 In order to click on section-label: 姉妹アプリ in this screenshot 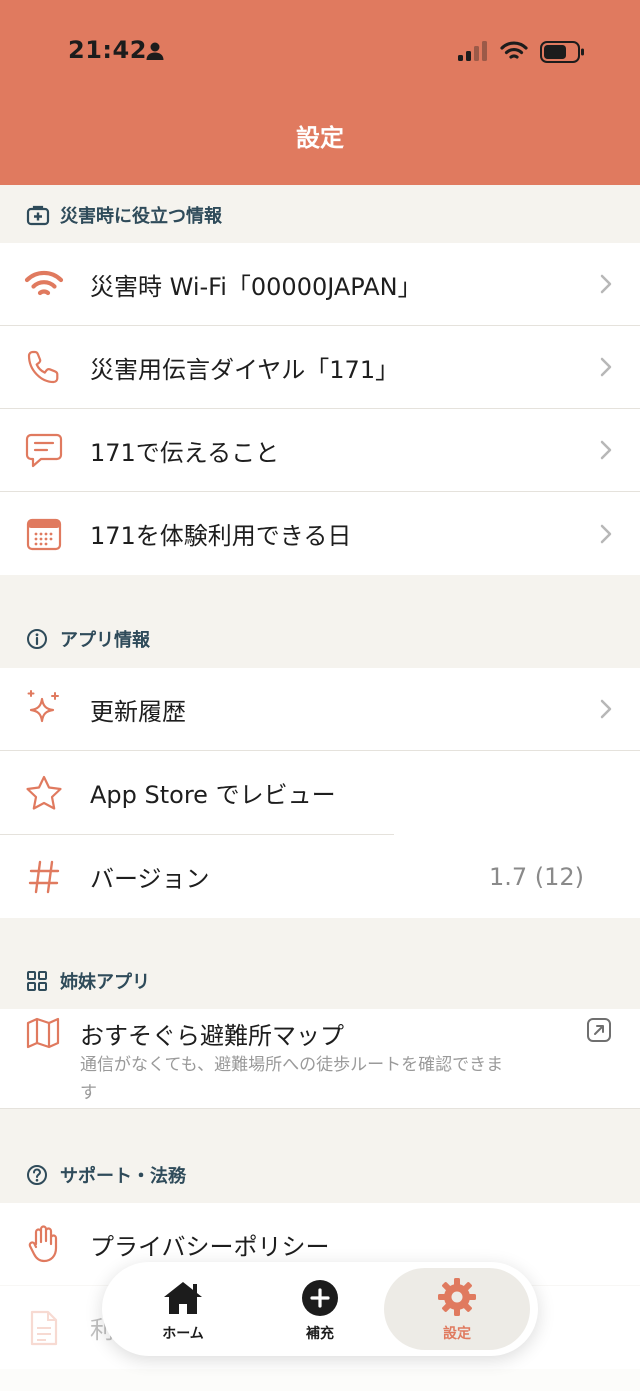, I will do `click(105, 982)`.